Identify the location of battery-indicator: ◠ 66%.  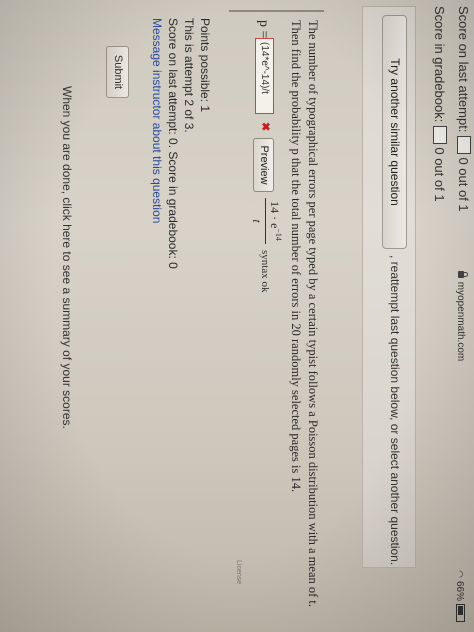
(460, 596).